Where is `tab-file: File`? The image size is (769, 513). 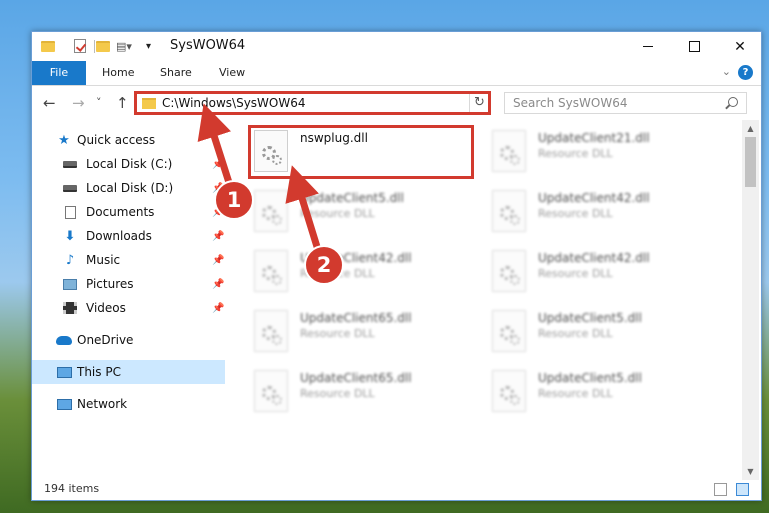
tab-file: File is located at coordinates (59, 73).